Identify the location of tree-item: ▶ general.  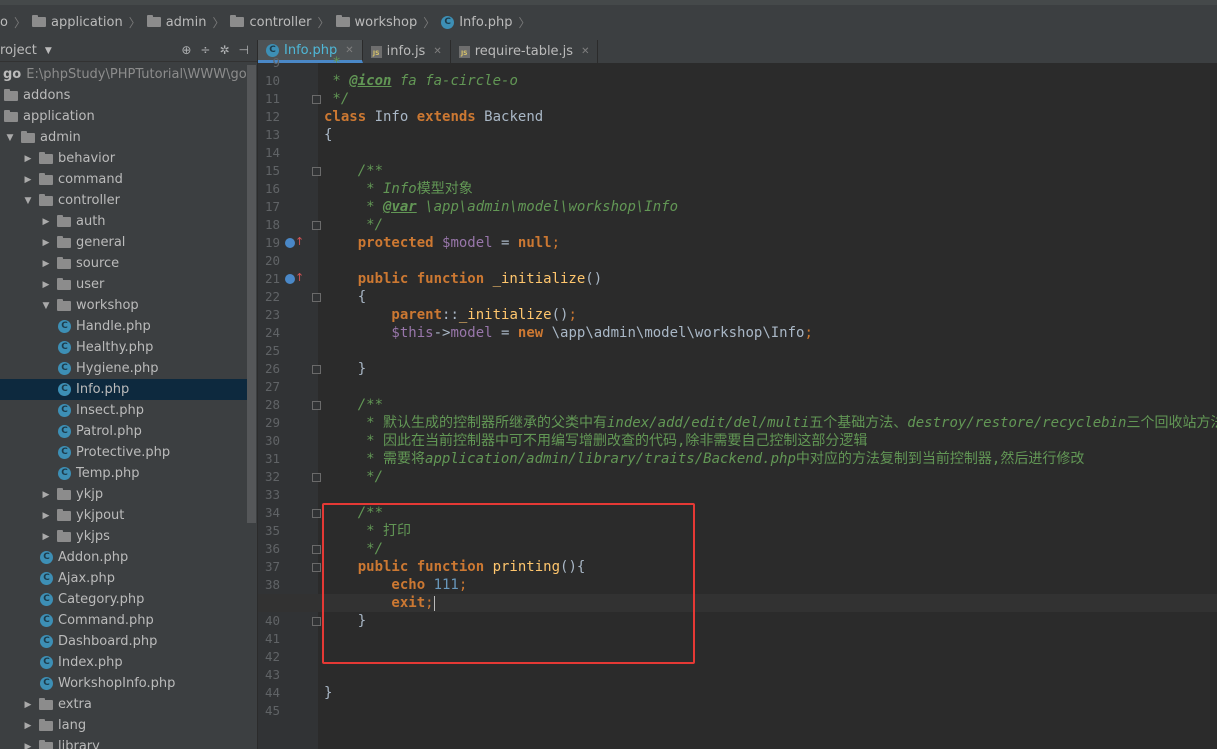
(123, 242).